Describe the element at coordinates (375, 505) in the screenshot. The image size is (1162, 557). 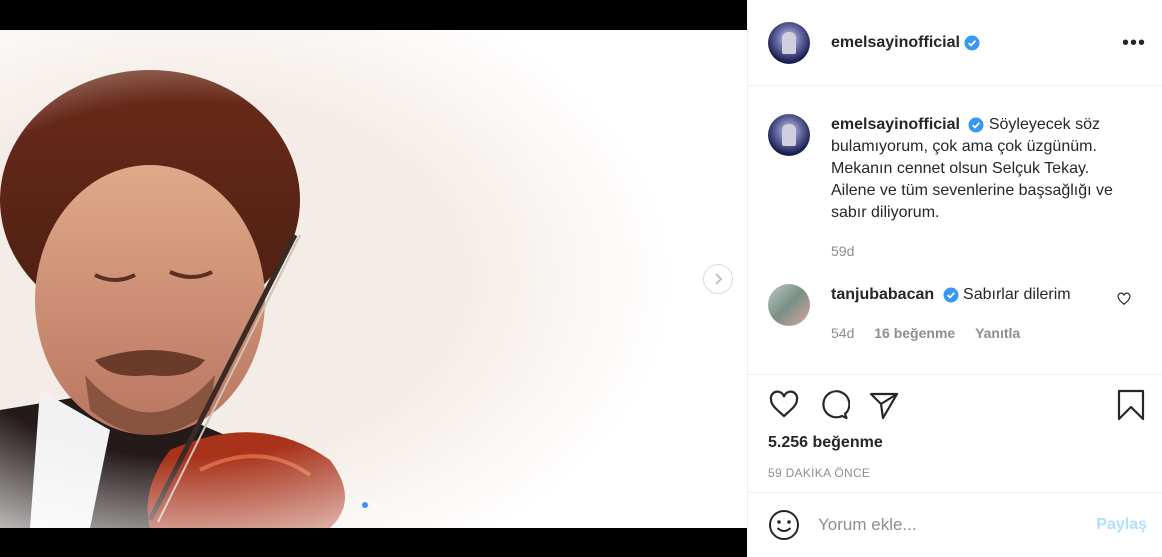
I see `carousel-dot` at that location.